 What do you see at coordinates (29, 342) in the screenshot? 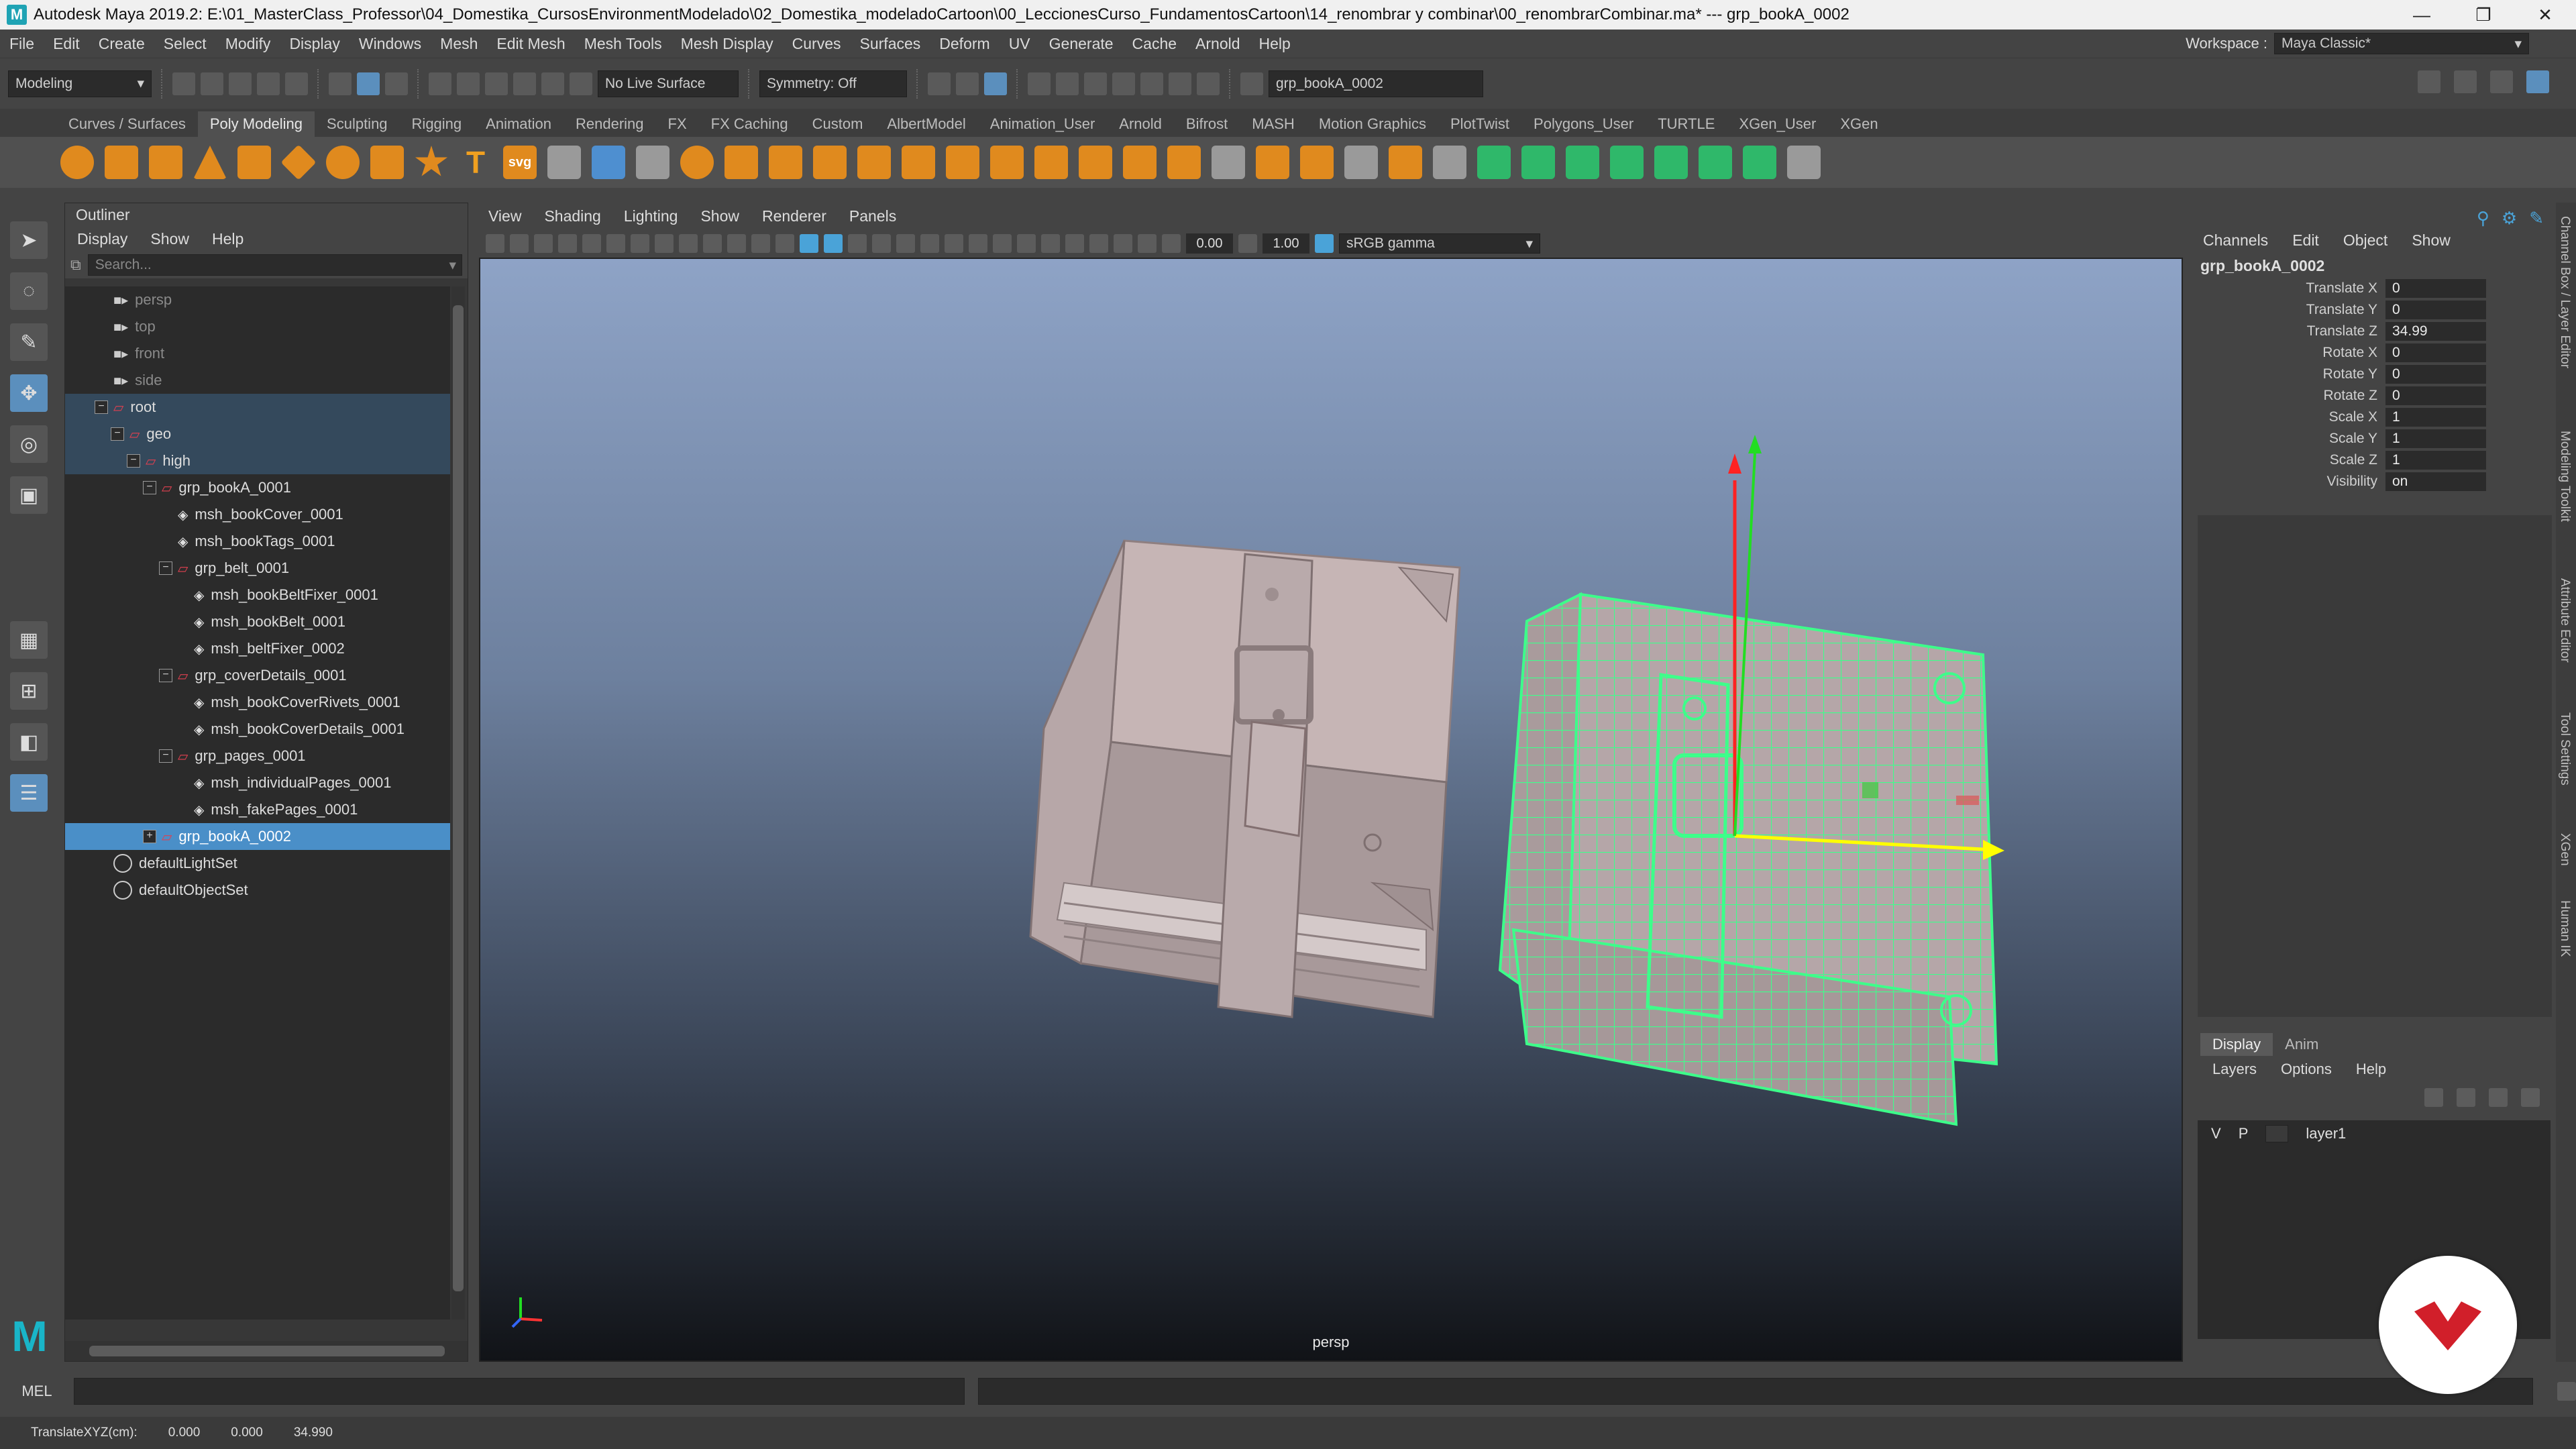
I see `paint-select-tool-icon: ✎` at bounding box center [29, 342].